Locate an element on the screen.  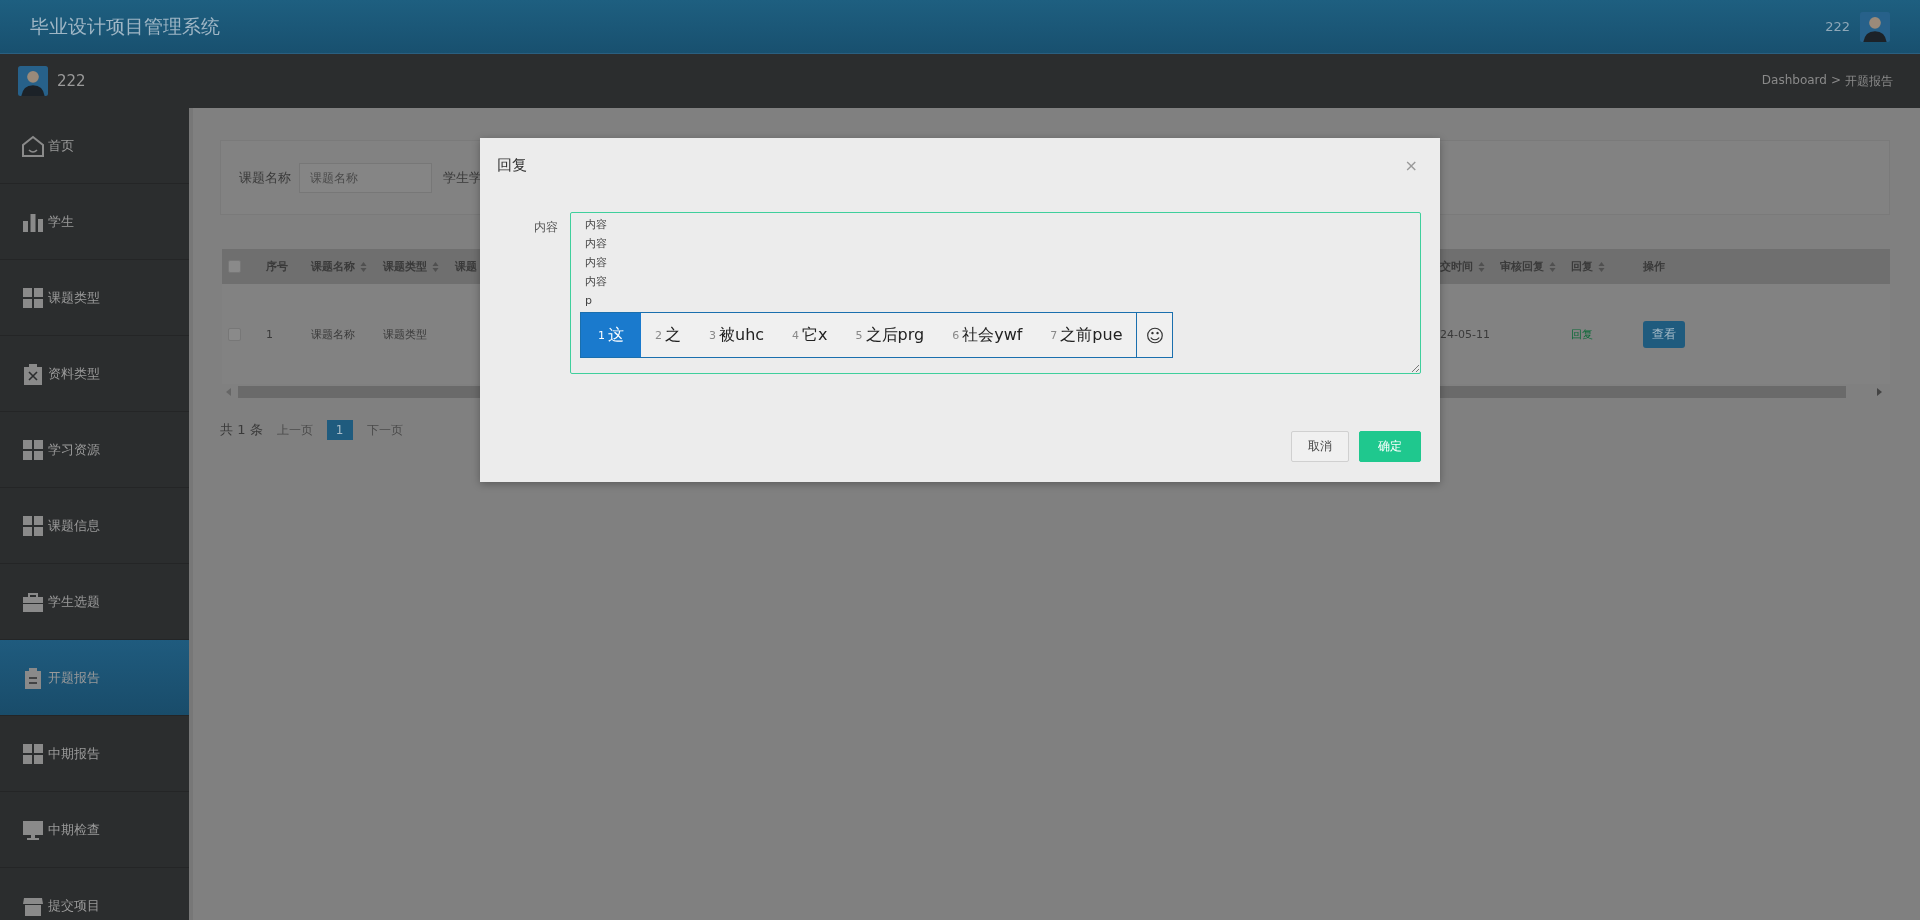
sidebar-item: 课题信息 is located at coordinates (94, 526).